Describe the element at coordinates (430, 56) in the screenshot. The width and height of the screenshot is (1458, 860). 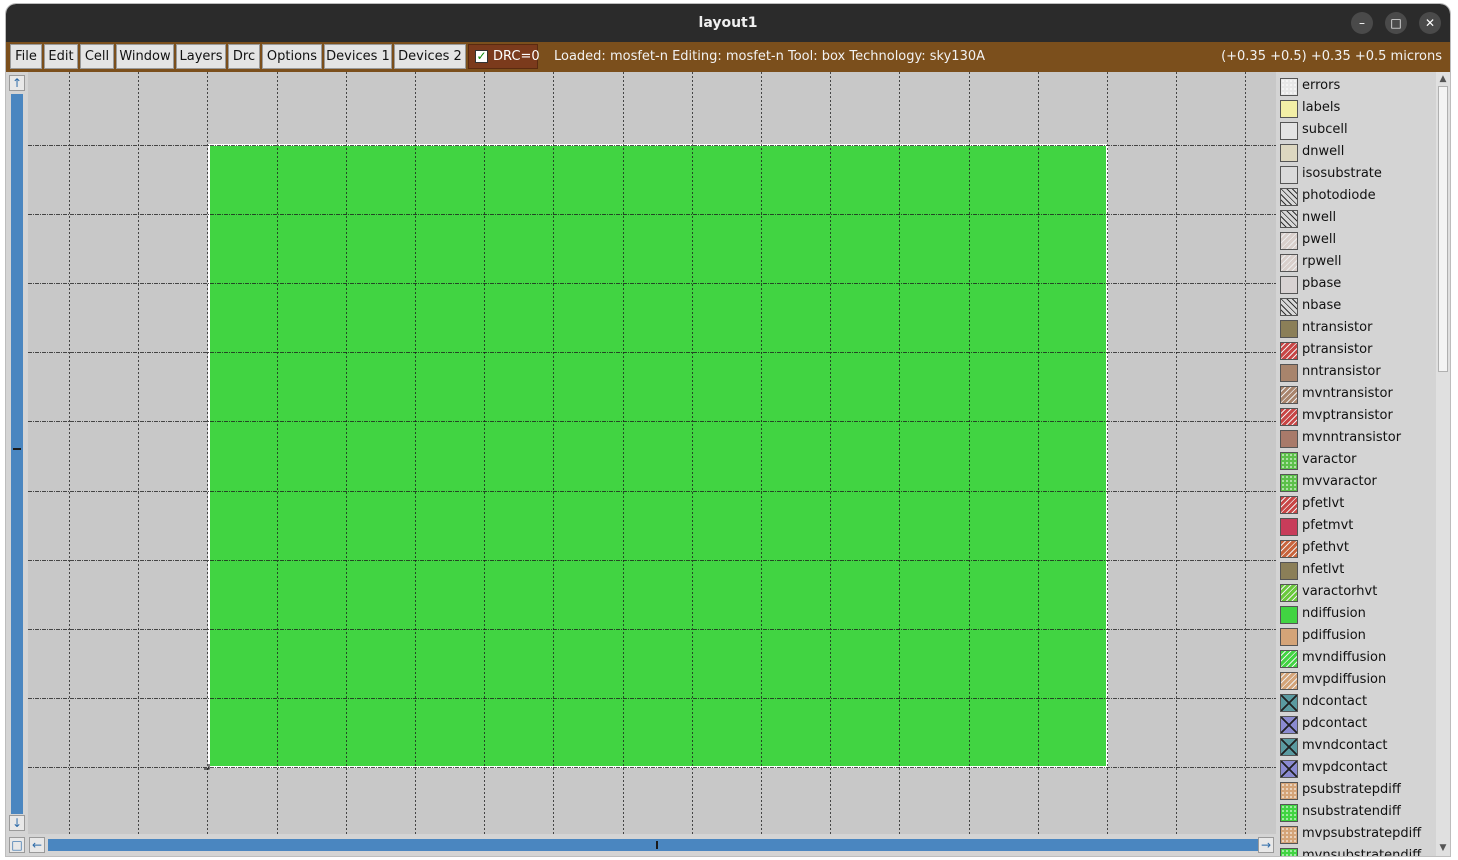
I see `menu-devices-2: Devices 2` at that location.